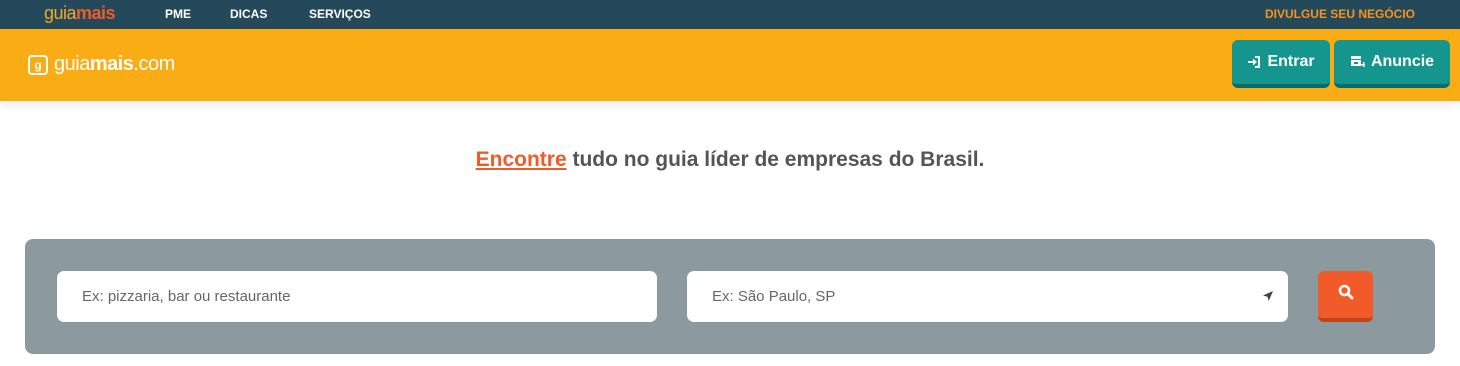 Image resolution: width=1460 pixels, height=366 pixels. What do you see at coordinates (521, 159) in the screenshot?
I see `headline-emphasis: Encontre` at bounding box center [521, 159].